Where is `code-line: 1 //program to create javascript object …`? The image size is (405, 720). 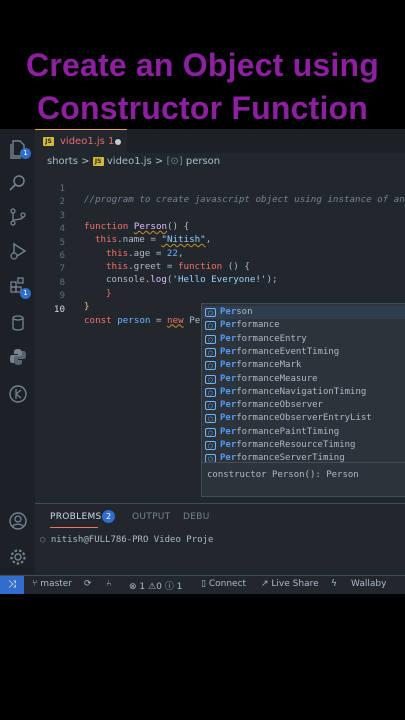 code-line: 1 //program to create javascript object … is located at coordinates (232, 194).